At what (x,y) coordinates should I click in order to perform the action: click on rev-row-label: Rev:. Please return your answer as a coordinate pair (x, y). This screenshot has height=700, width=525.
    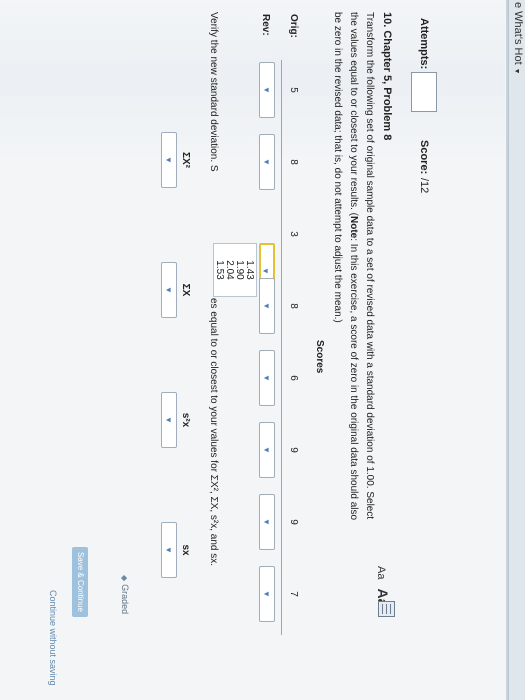
    Looking at the image, I should click on (265, 25).